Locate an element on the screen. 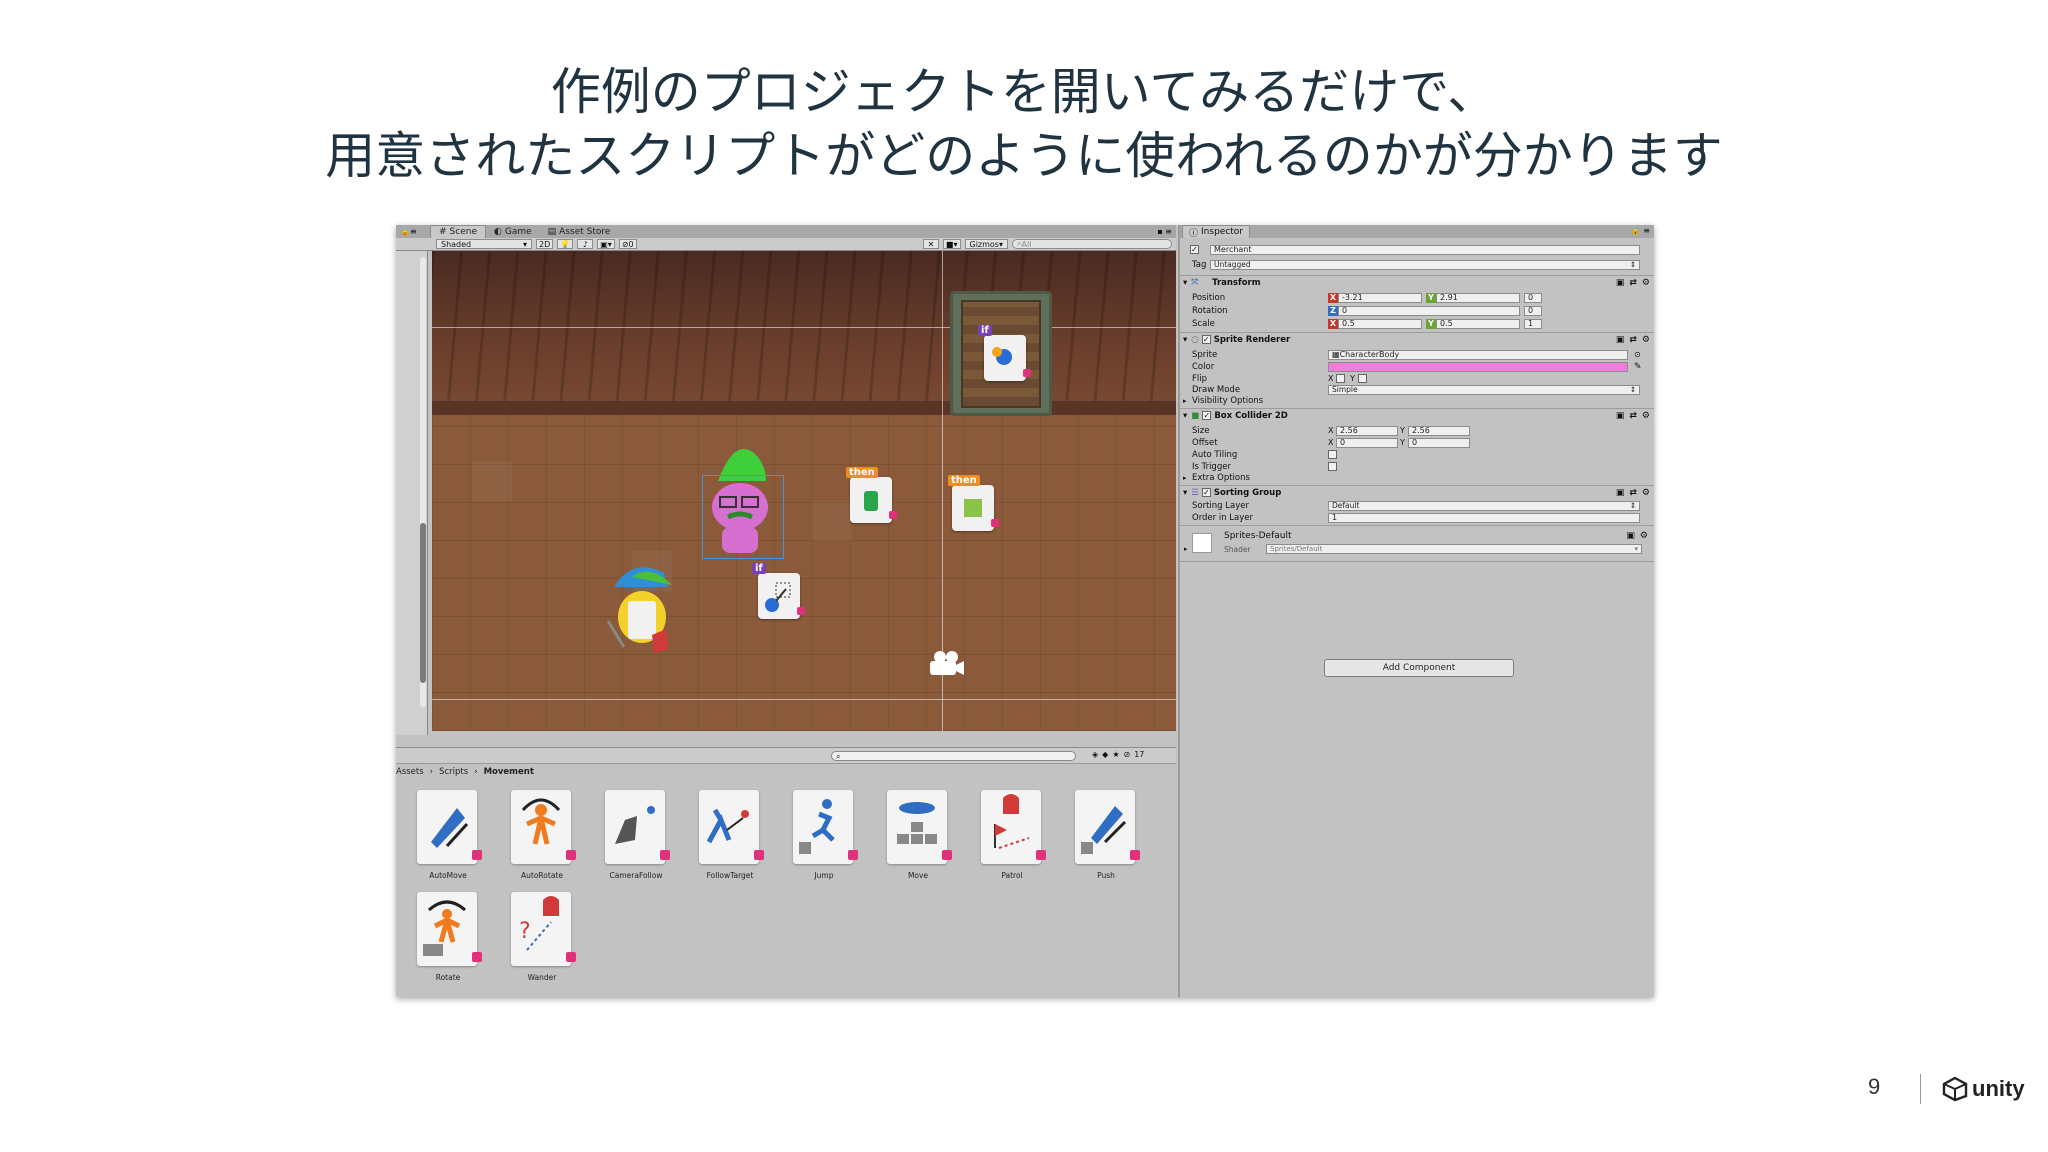 This screenshot has width=2048, height=1152. filter-label-icon: ◆ is located at coordinates (1105, 754).